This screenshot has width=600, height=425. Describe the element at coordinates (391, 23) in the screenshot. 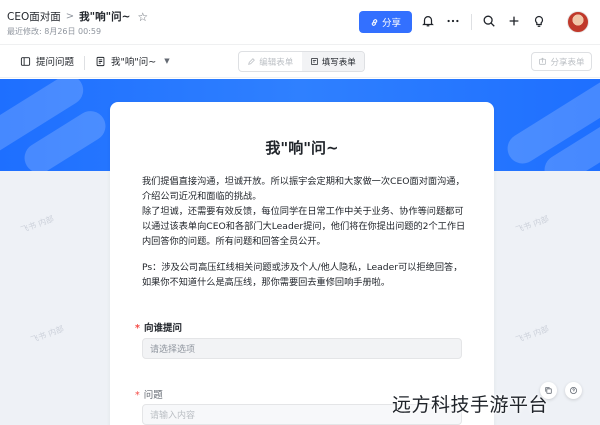

I see `share-button-label: 分享` at that location.